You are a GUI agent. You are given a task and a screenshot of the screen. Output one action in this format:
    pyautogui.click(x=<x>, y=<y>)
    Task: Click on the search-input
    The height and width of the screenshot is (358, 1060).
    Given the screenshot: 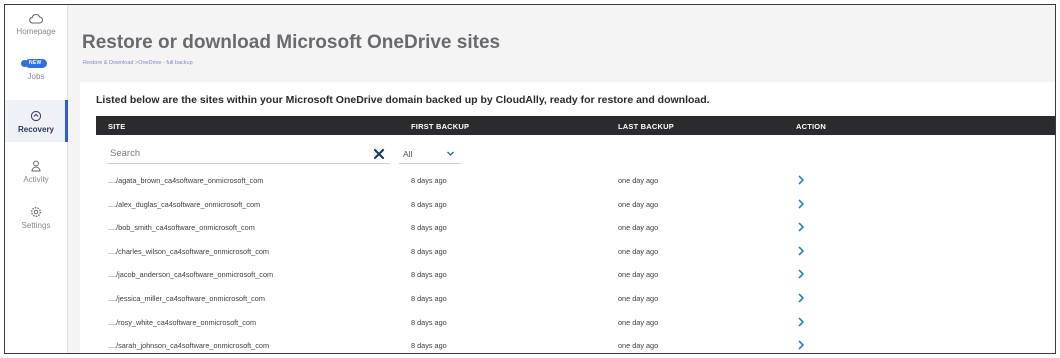 What is the action you would take?
    pyautogui.click(x=248, y=154)
    